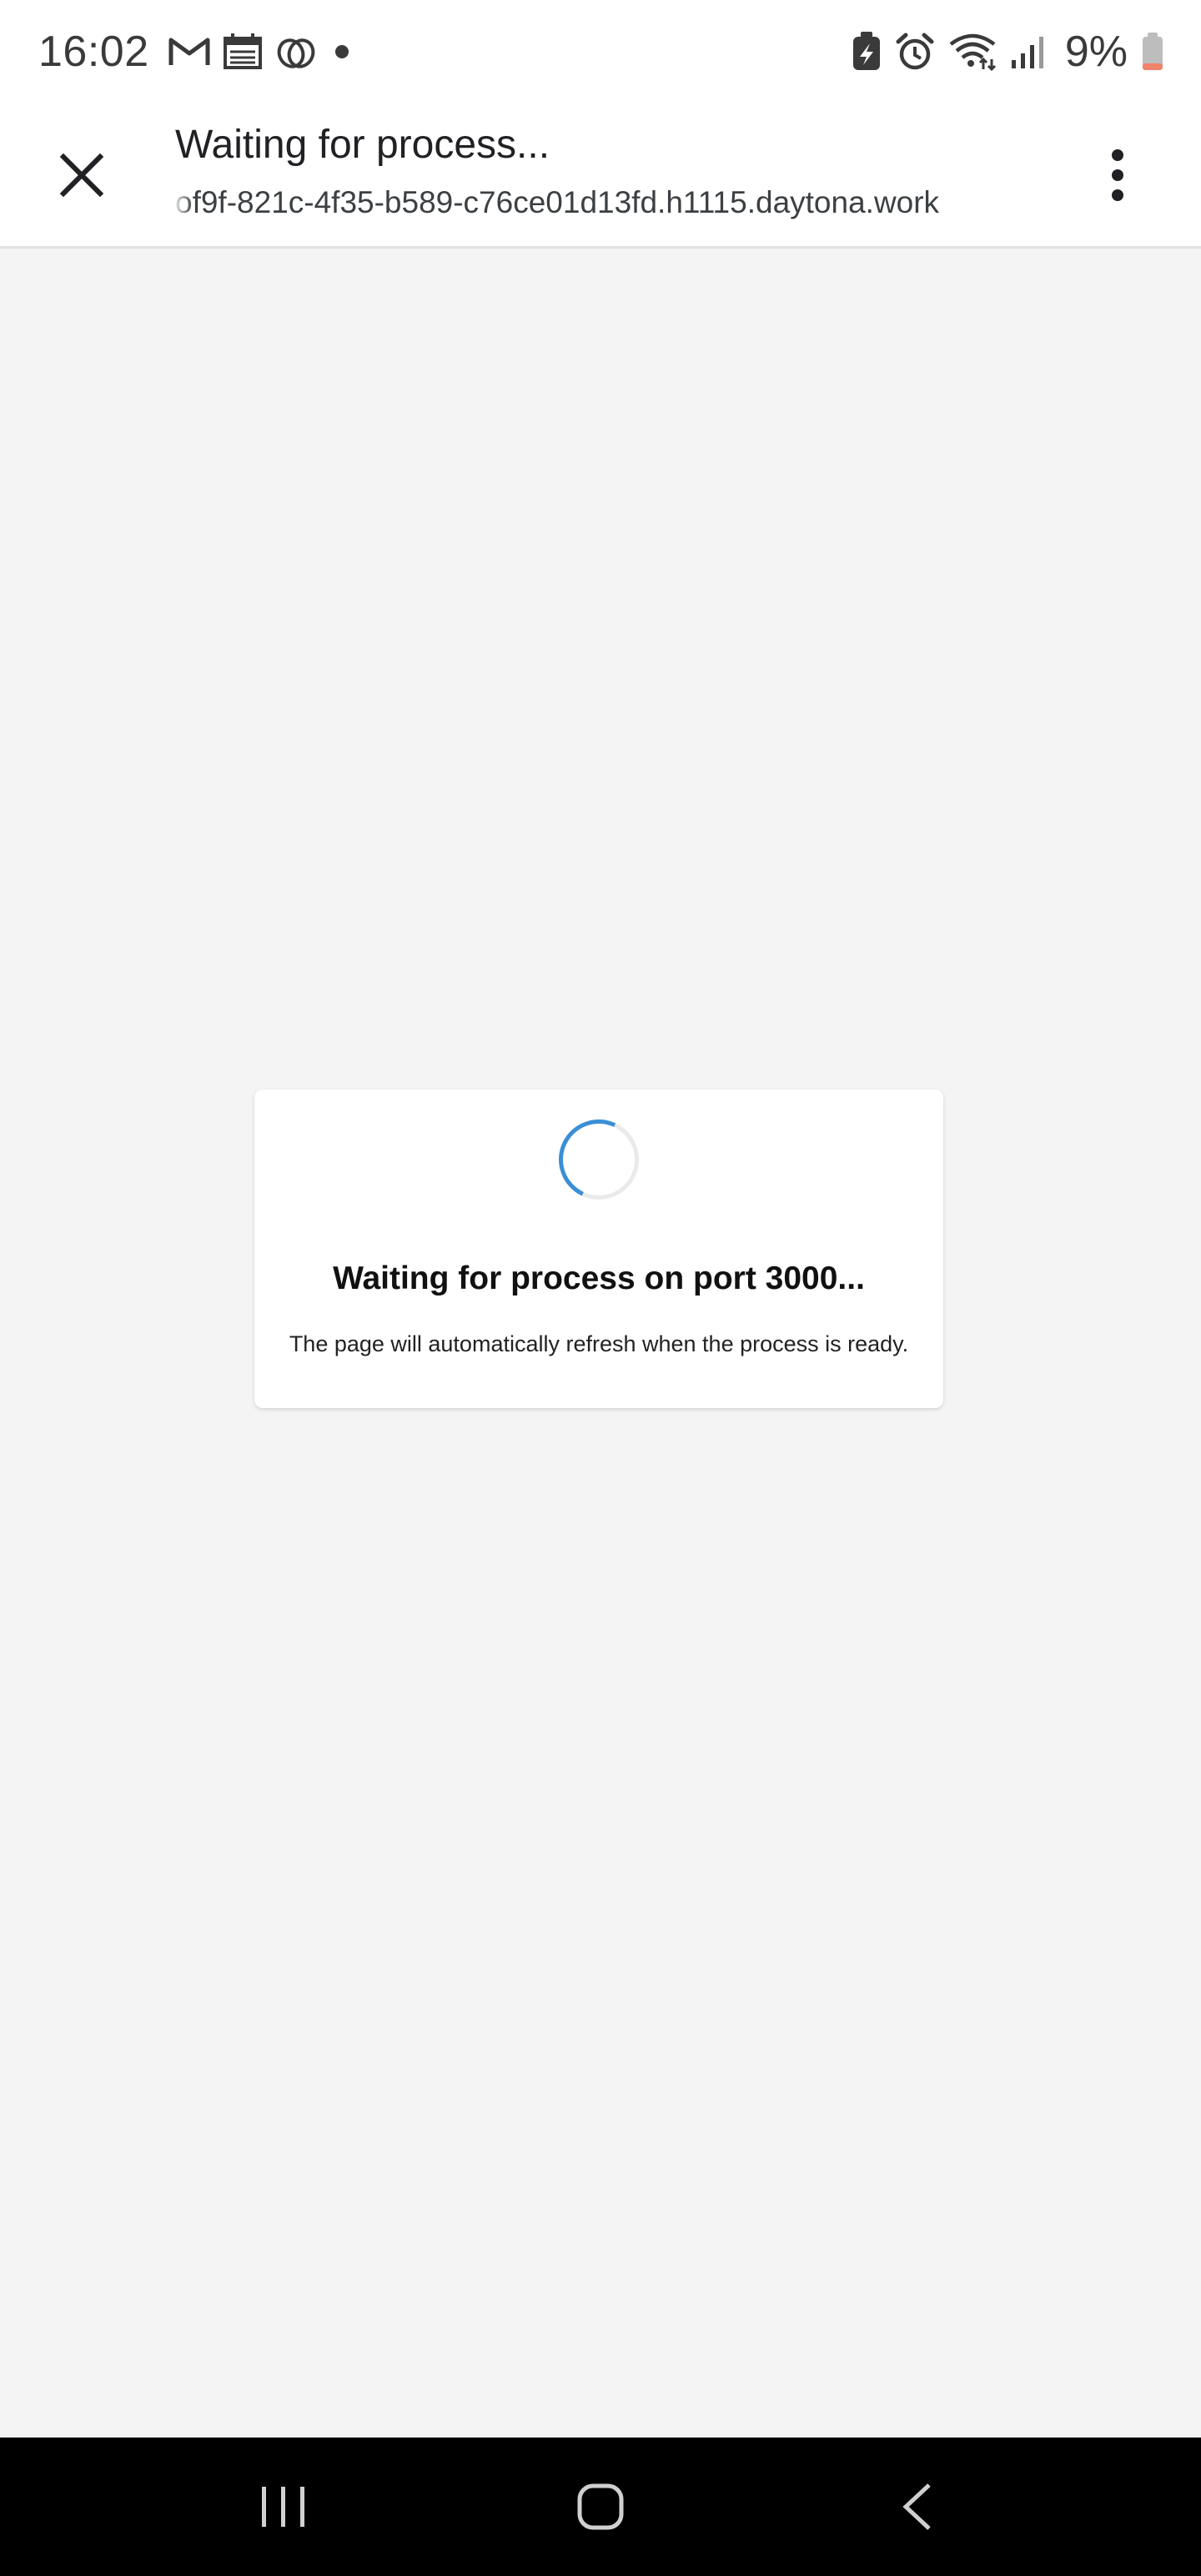 The width and height of the screenshot is (1201, 2576). I want to click on navigation-bar, so click(601, 2507).